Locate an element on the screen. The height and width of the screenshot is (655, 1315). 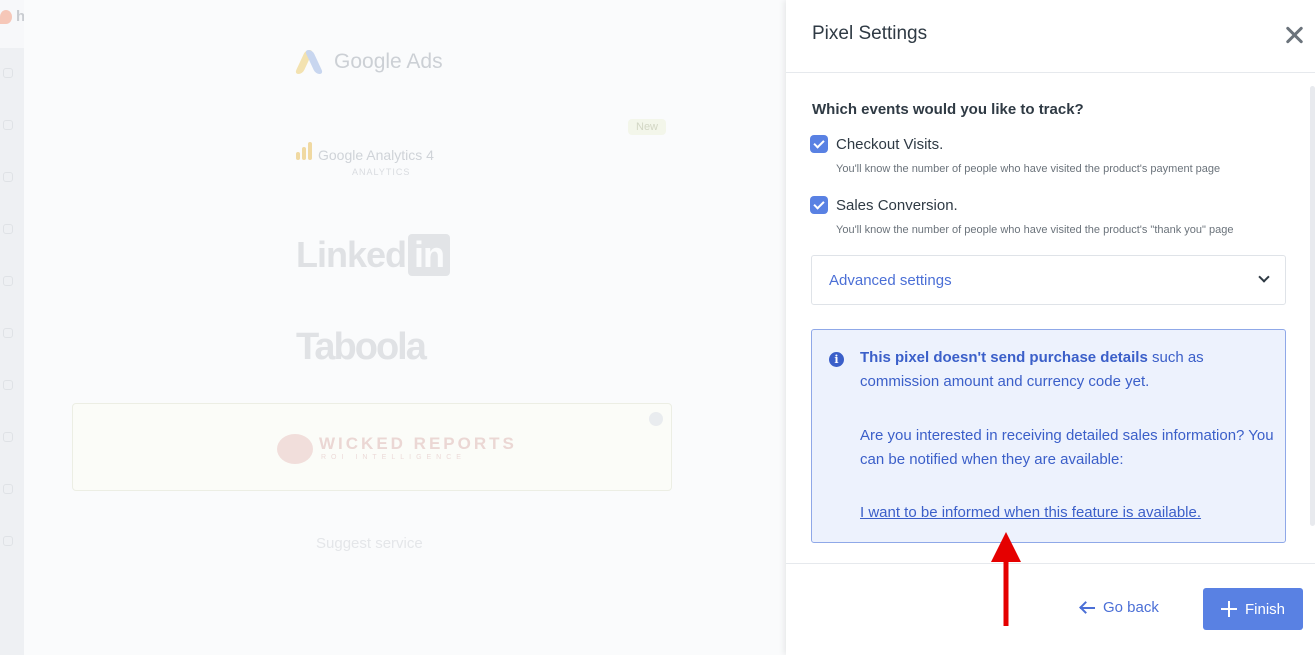
linkedin-label: Linked is located at coordinates (351, 254).